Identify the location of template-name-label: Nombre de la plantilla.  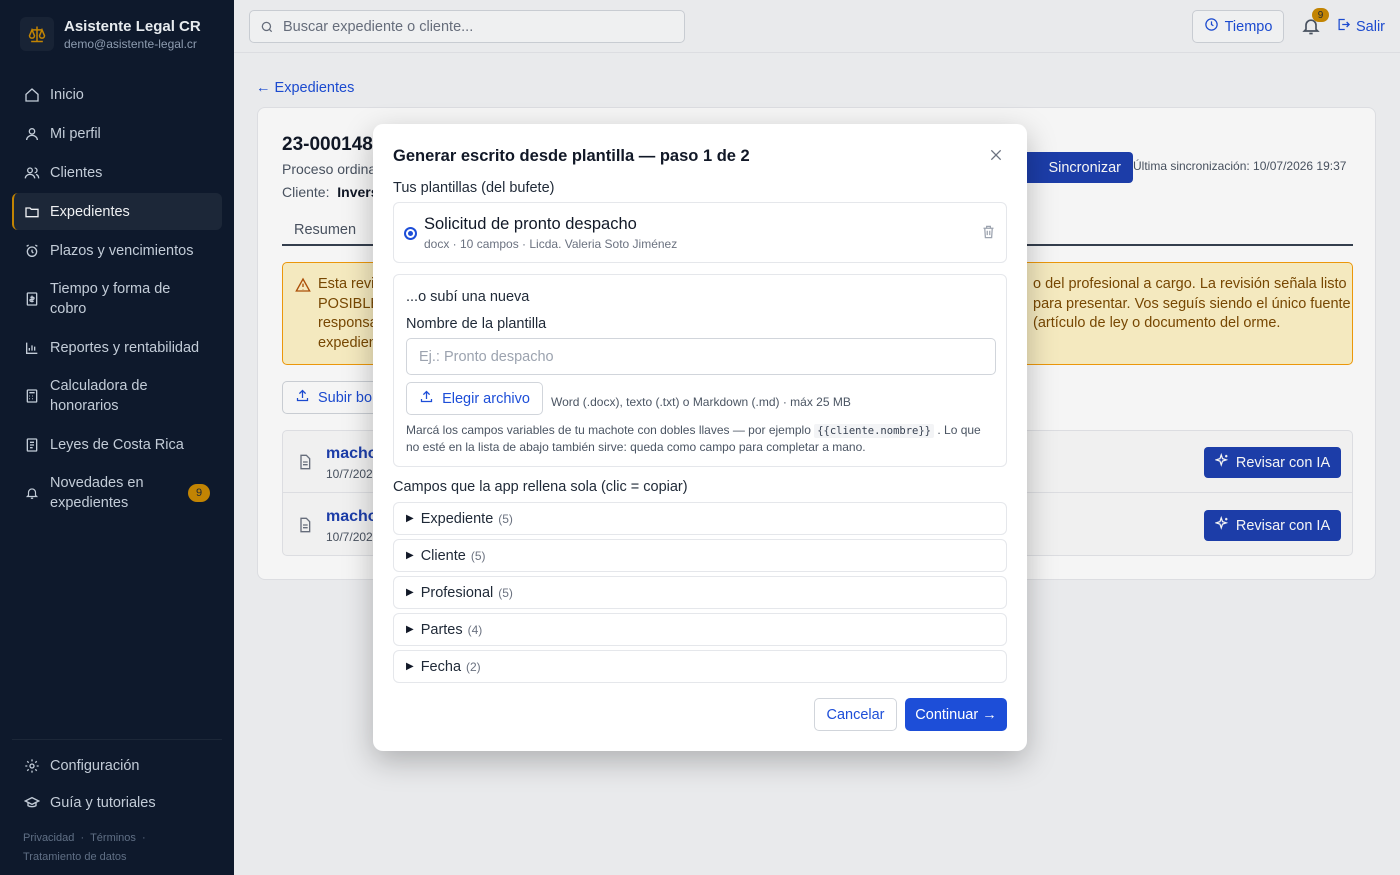
(476, 324).